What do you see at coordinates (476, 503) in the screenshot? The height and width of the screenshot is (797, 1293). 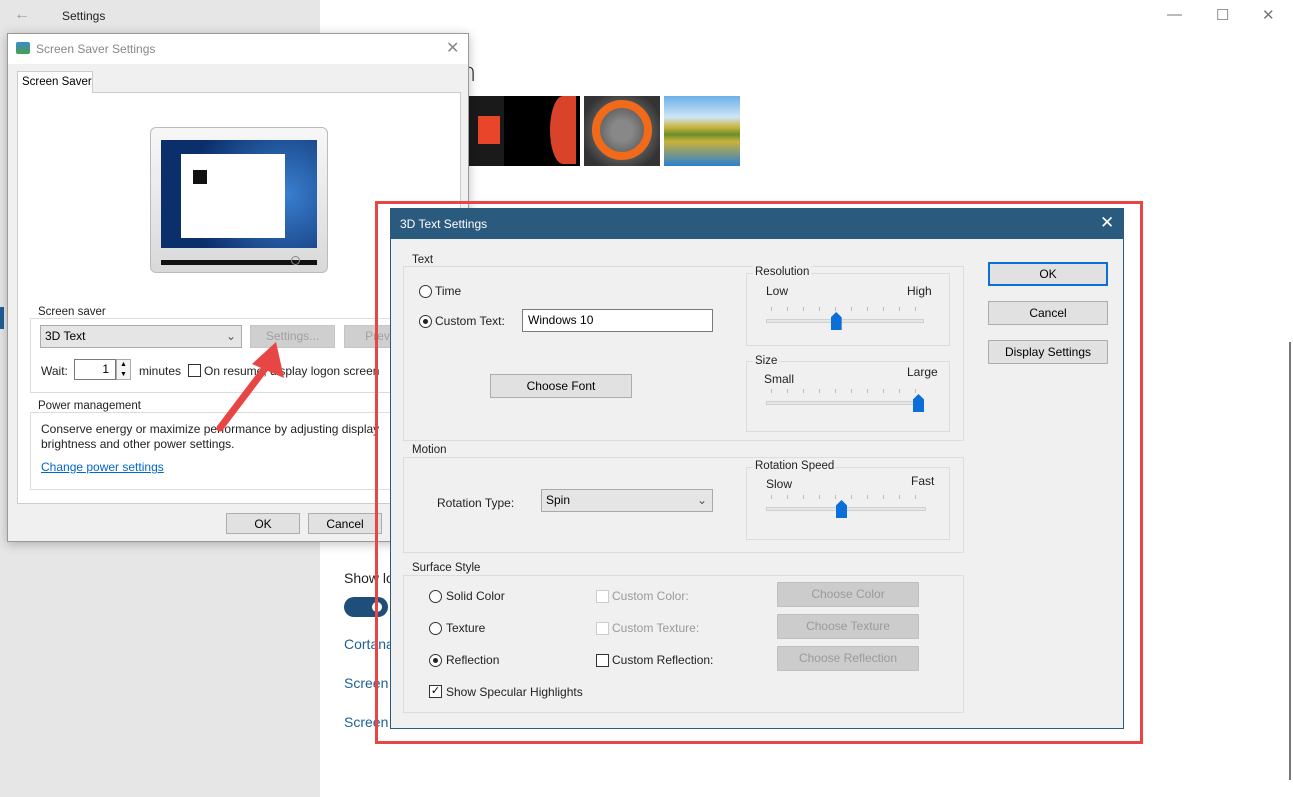 I see `rotation-type-label: Rotation Type:` at bounding box center [476, 503].